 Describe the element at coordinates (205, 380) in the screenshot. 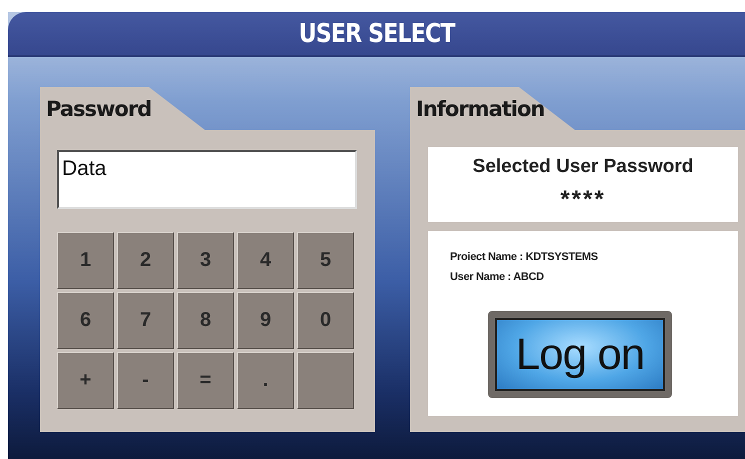

I see `keypad-key: =` at that location.